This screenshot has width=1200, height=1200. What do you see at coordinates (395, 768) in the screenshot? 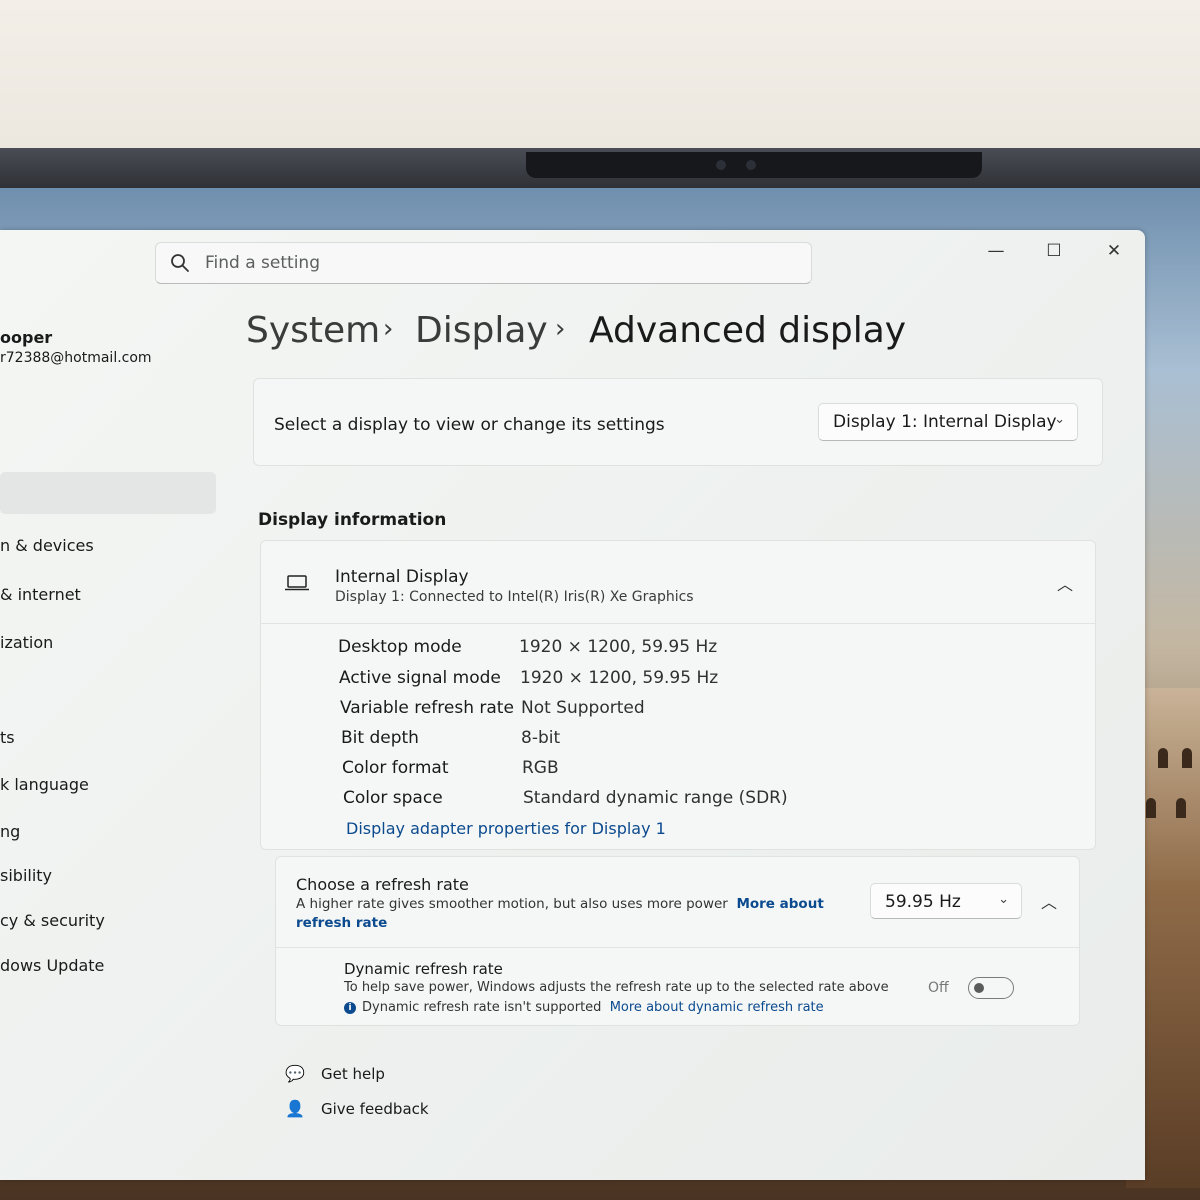
I see `row-key-color-format: Color format` at bounding box center [395, 768].